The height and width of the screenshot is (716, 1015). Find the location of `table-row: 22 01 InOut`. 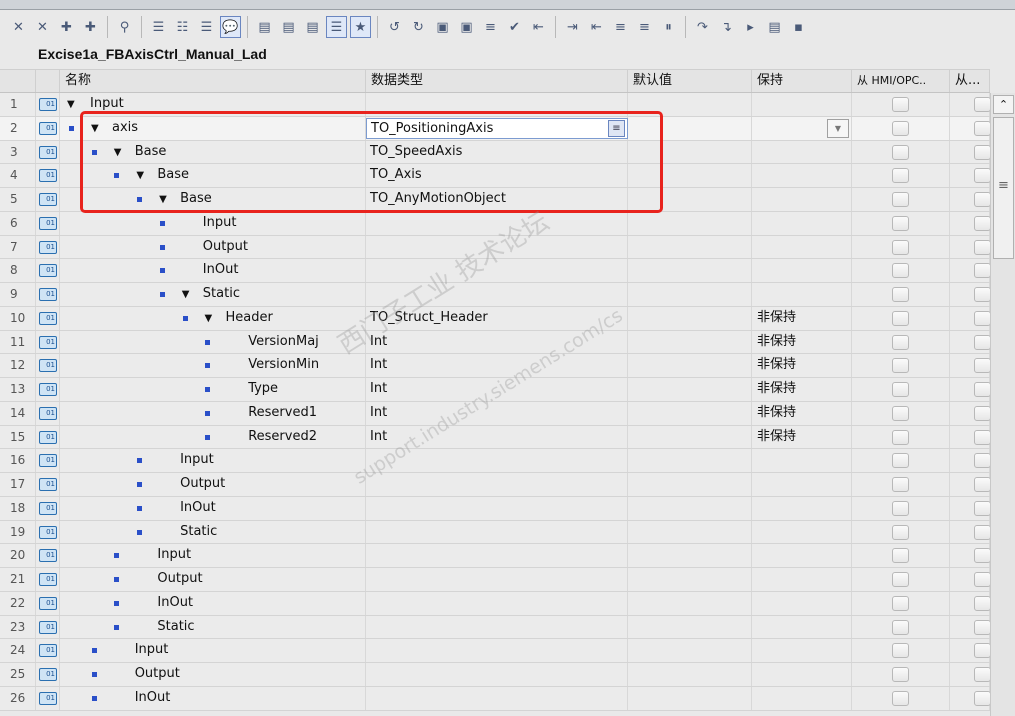

table-row: 22 01 InOut is located at coordinates (495, 603).